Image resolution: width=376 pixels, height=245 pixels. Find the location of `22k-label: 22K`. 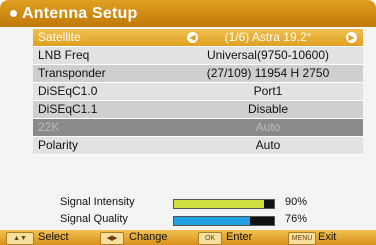

22k-label: 22K is located at coordinates (49, 127).